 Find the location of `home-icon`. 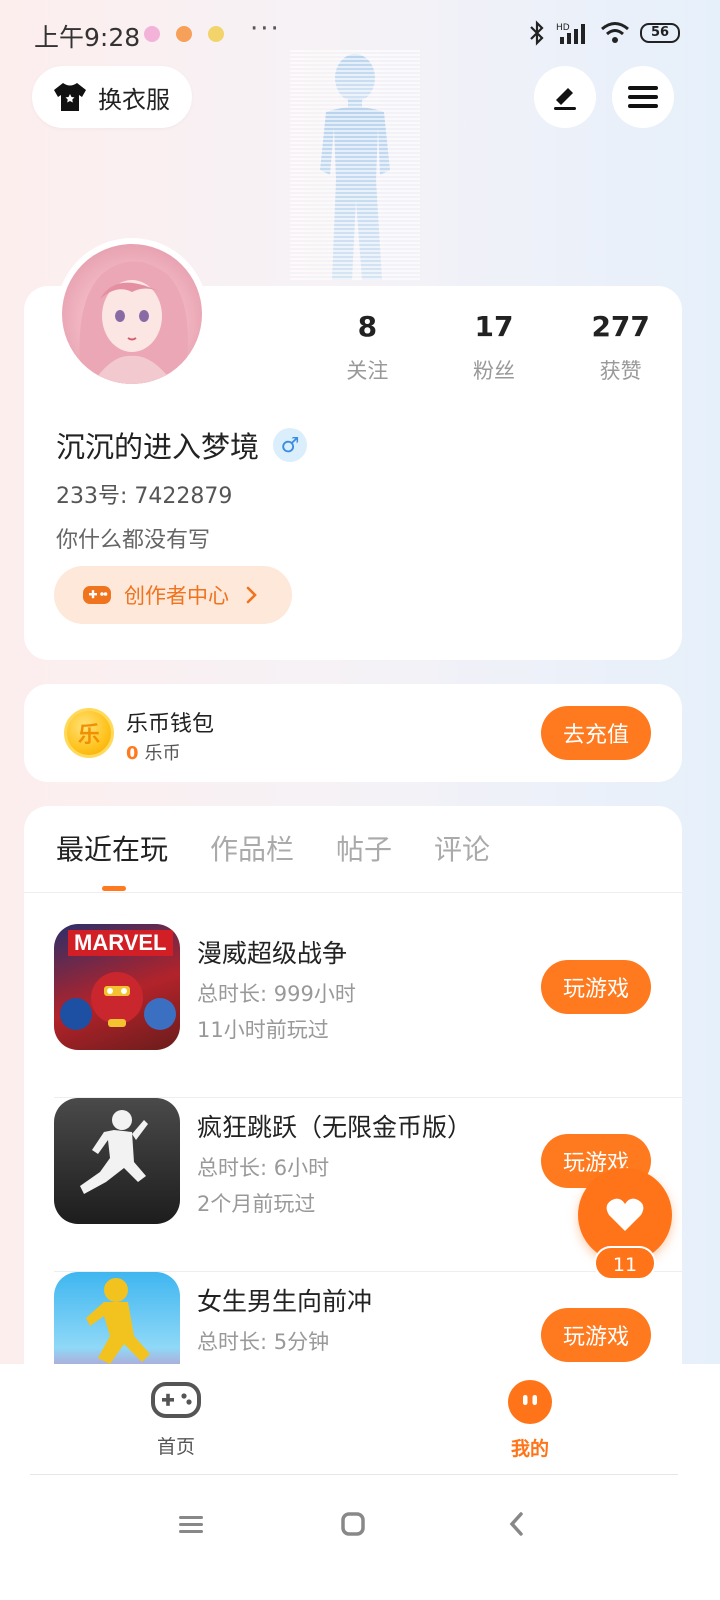

home-icon is located at coordinates (353, 1524).